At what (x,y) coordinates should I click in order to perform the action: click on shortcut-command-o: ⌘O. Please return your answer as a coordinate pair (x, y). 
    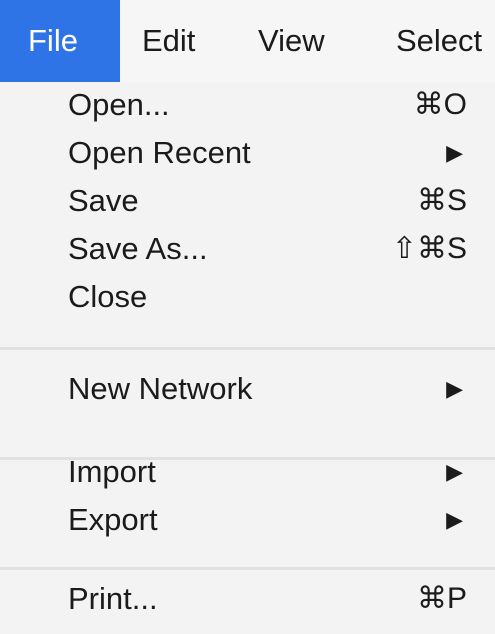
    Looking at the image, I should click on (440, 104).